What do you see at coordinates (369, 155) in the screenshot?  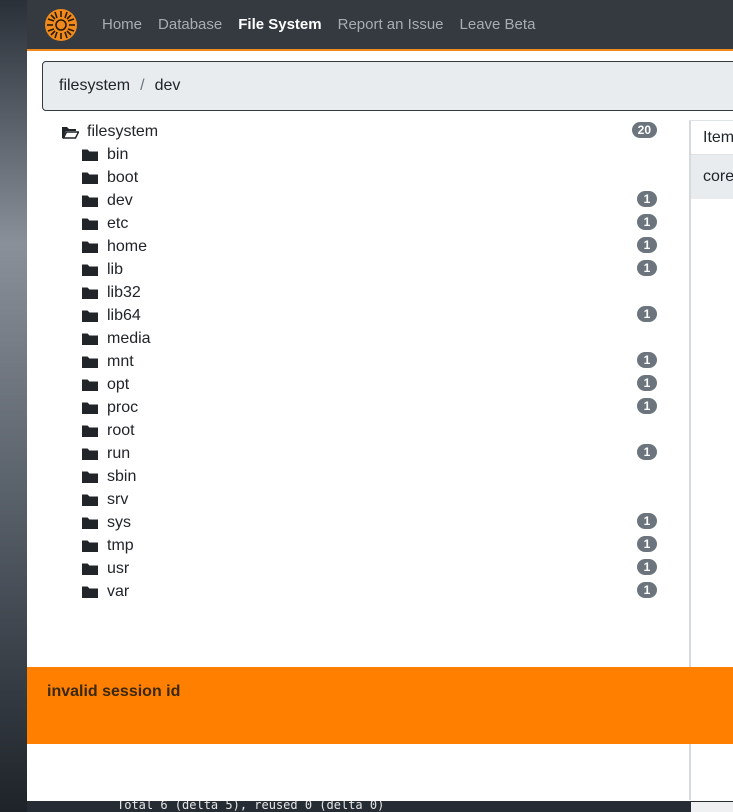 I see `tree-item-bin: bin` at bounding box center [369, 155].